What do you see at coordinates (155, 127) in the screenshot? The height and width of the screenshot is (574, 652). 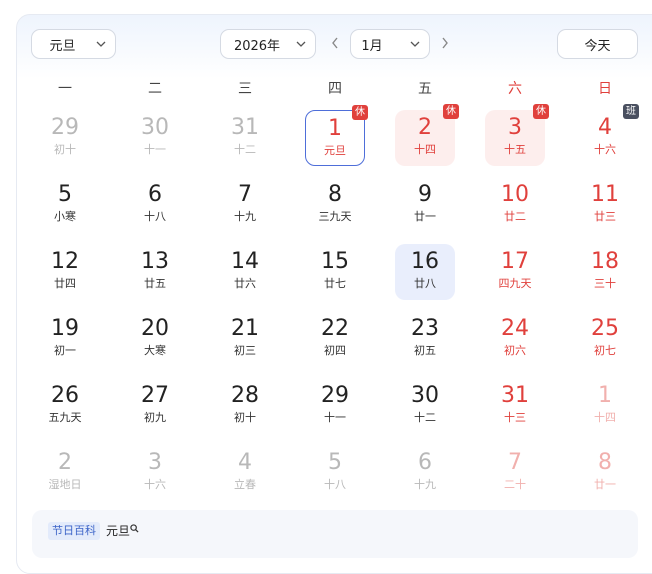 I see `day-number: 30` at bounding box center [155, 127].